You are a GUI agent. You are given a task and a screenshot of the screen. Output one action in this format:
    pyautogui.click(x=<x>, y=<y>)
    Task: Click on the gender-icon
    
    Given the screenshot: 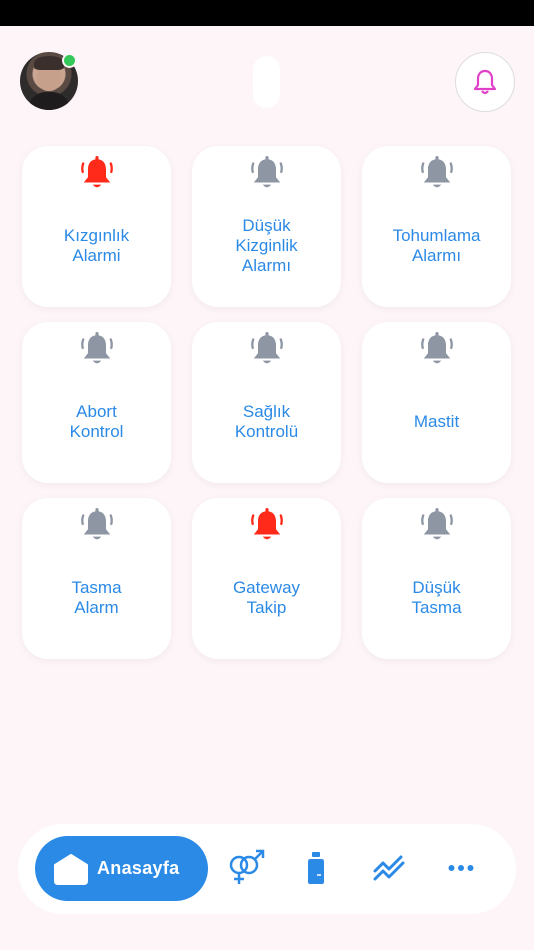 What is the action you would take?
    pyautogui.click(x=247, y=866)
    